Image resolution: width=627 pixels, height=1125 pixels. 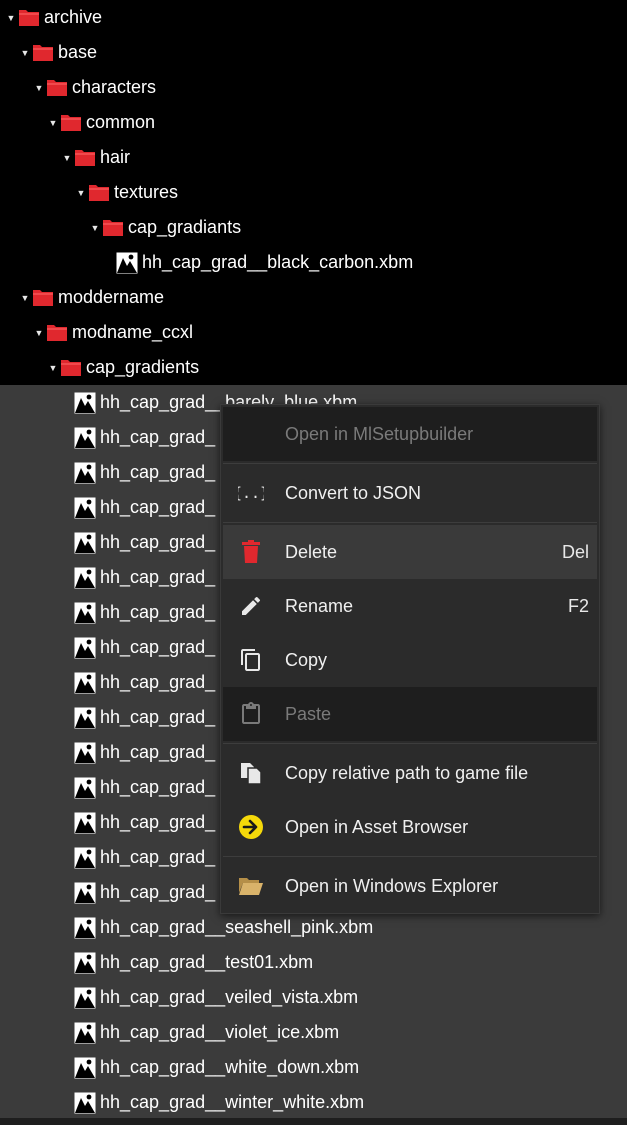 I want to click on tree-file-row: hh_cap_grad__test01.xbm, so click(x=313, y=962).